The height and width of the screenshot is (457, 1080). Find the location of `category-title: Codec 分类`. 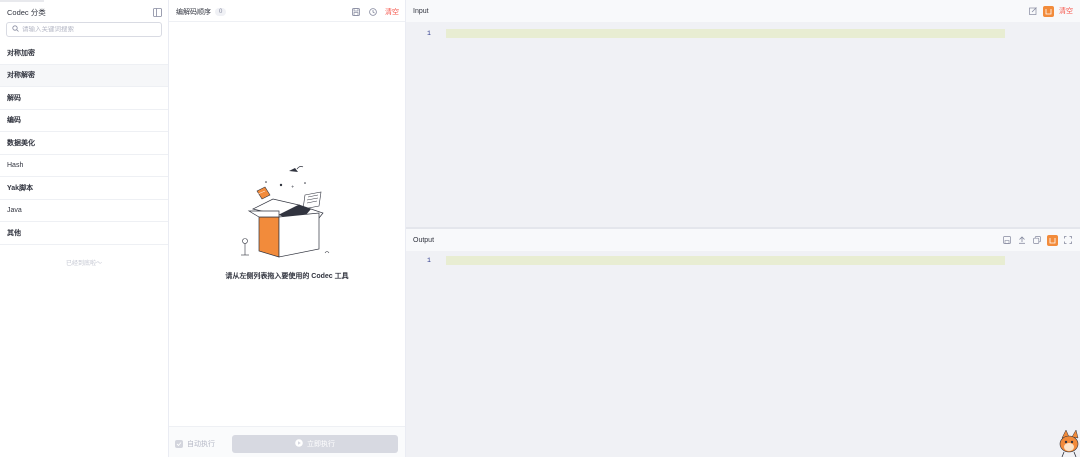

category-title: Codec 分类 is located at coordinates (26, 12).